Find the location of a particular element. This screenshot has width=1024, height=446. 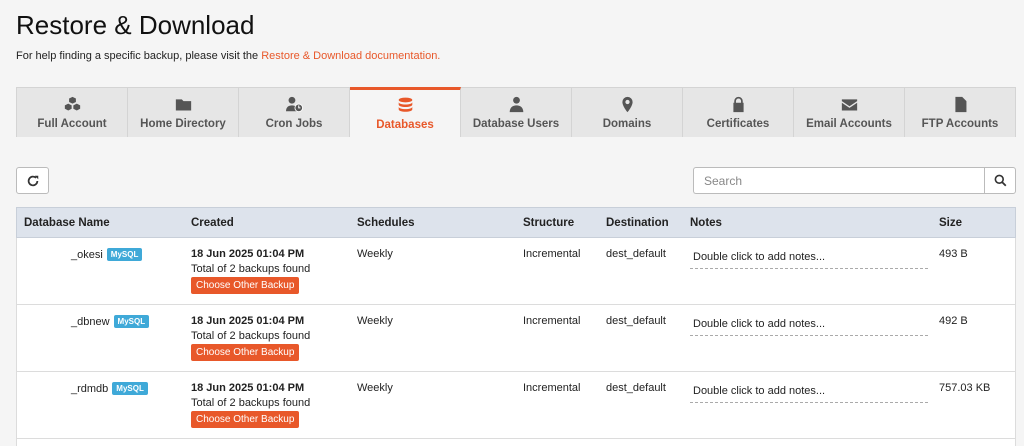

tab-database-users: Database Users is located at coordinates (516, 112).